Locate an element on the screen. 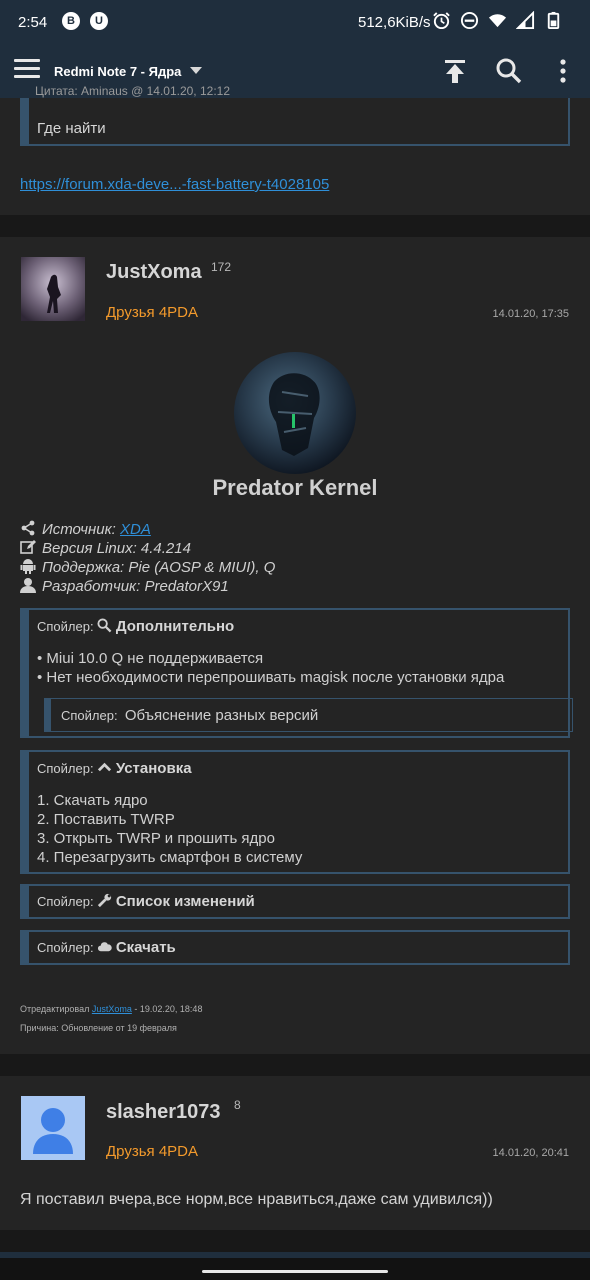 The width and height of the screenshot is (590, 1280). edited-by-link: JustXoma is located at coordinates (112, 1009).